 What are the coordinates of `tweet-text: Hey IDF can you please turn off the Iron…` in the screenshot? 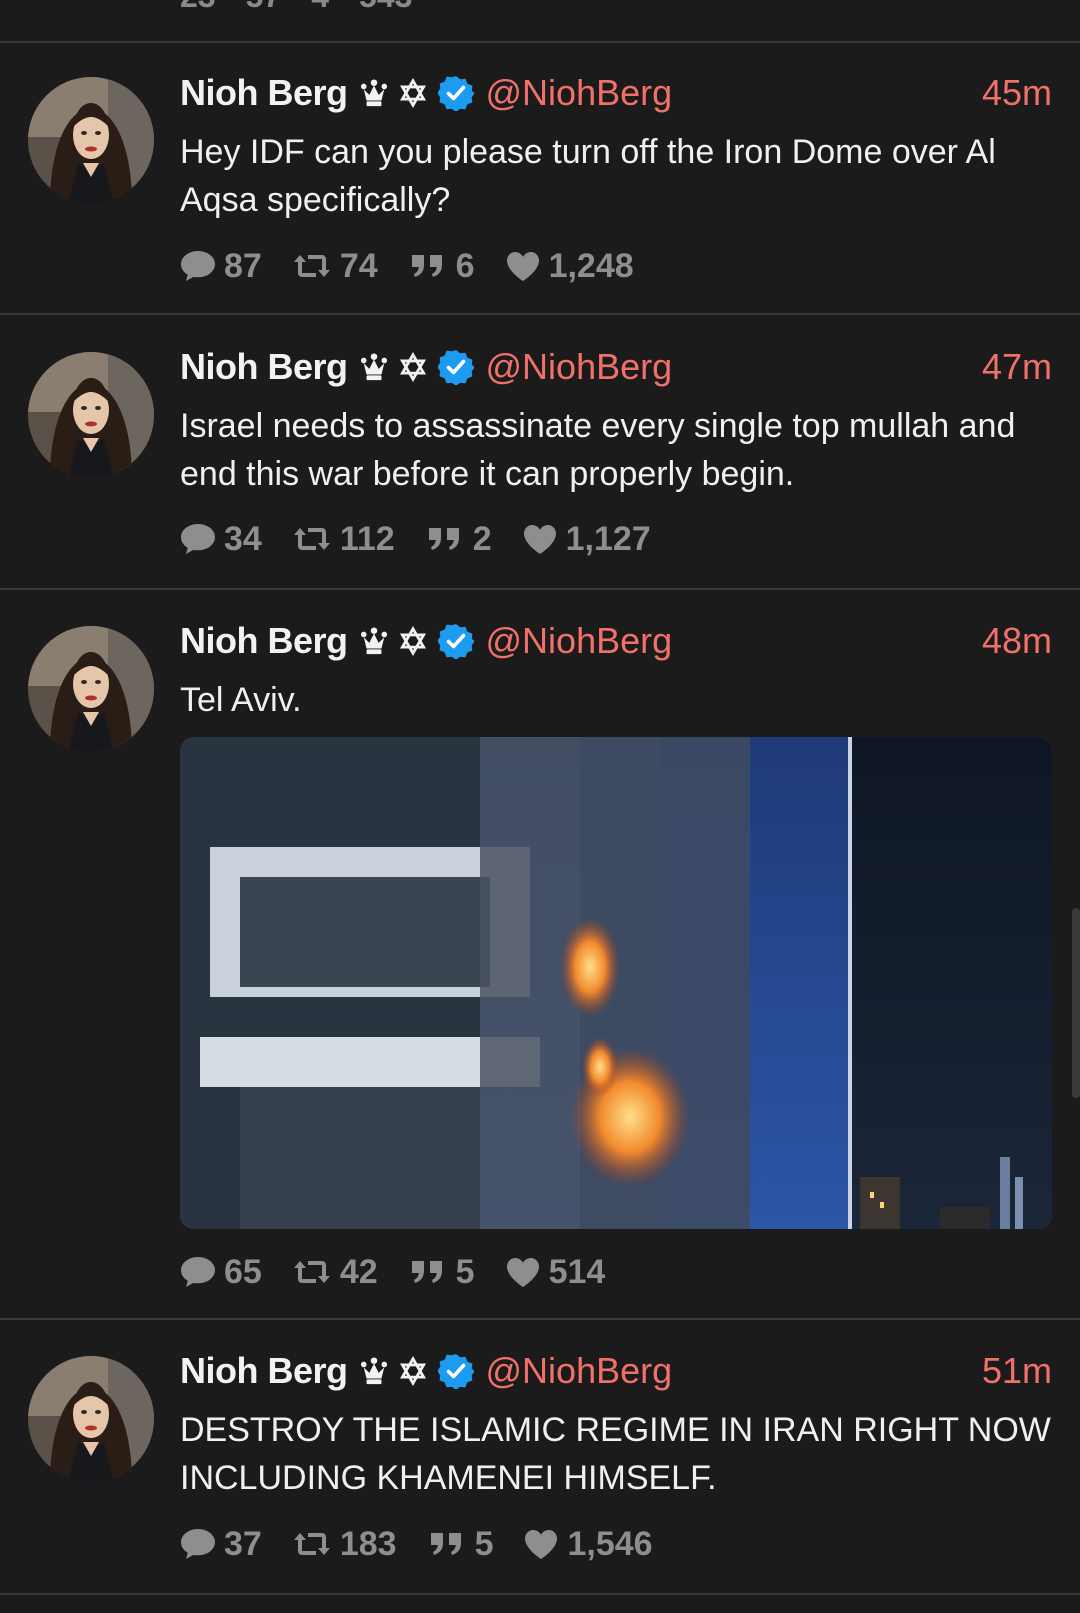 It's located at (588, 176).